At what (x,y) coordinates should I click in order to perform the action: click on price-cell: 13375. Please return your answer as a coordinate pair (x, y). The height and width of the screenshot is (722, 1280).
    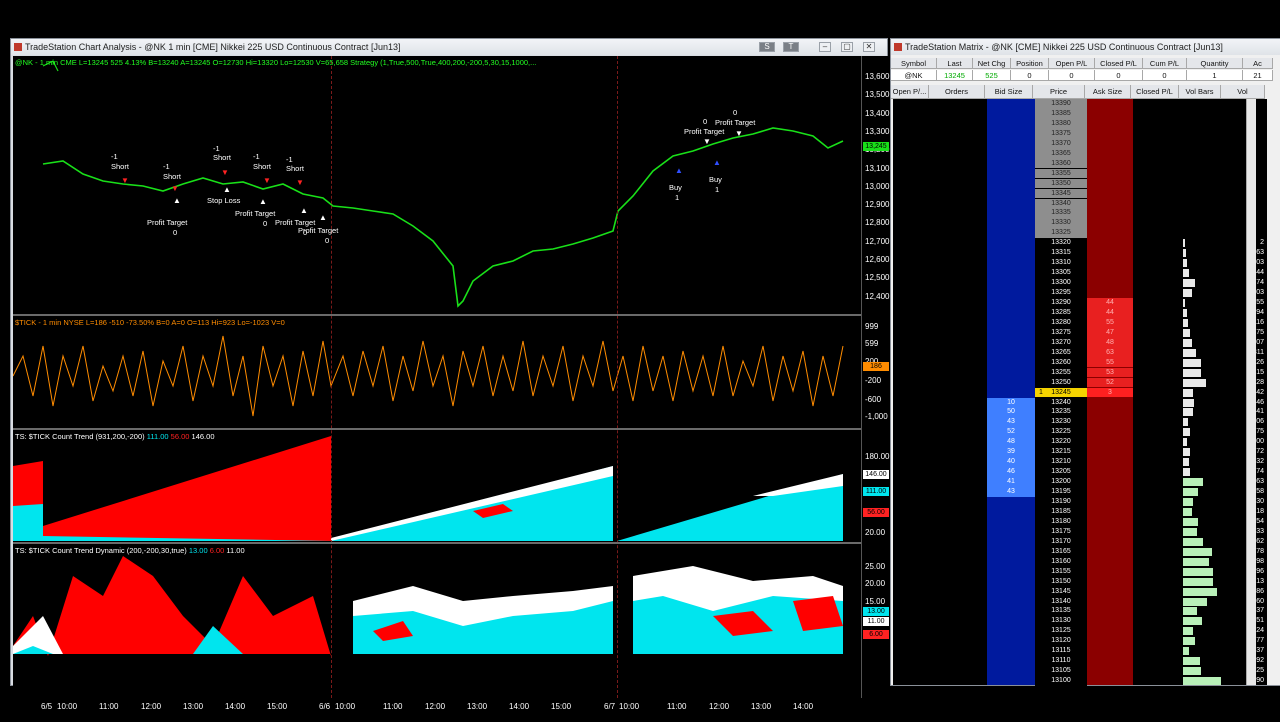
    Looking at the image, I should click on (1061, 133).